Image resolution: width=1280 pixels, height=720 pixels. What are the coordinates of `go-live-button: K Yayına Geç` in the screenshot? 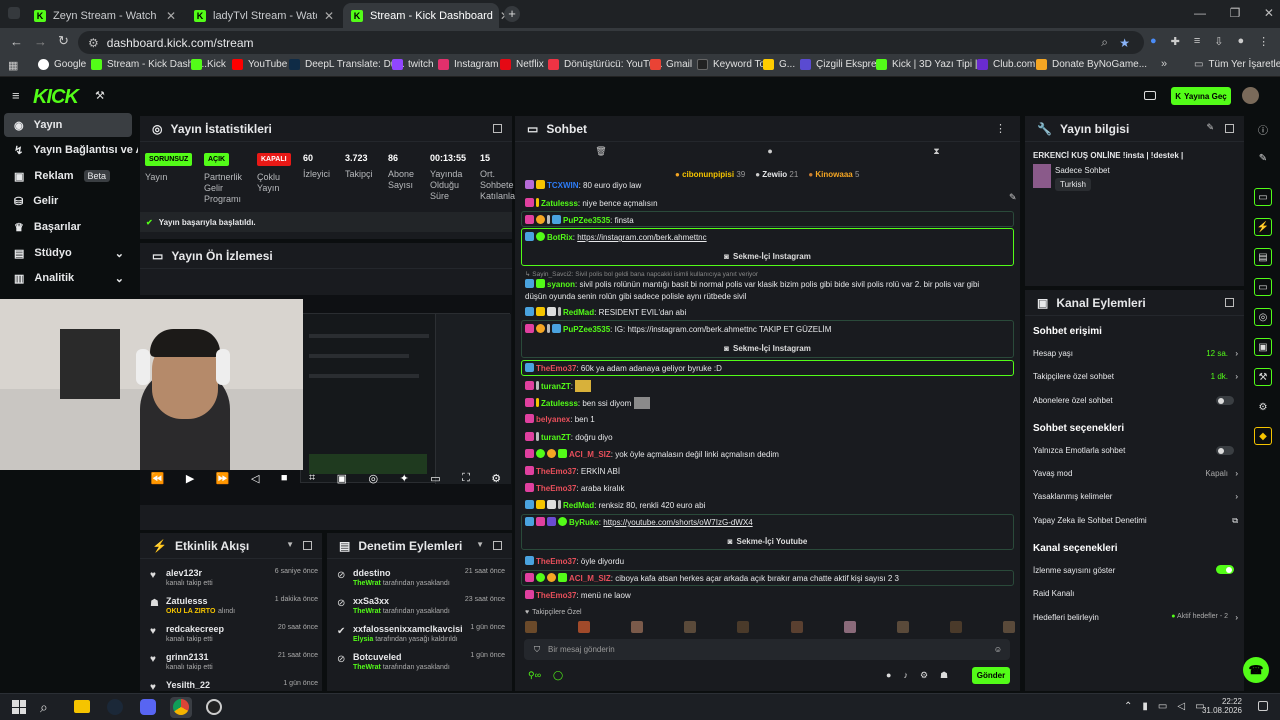 It's located at (1201, 96).